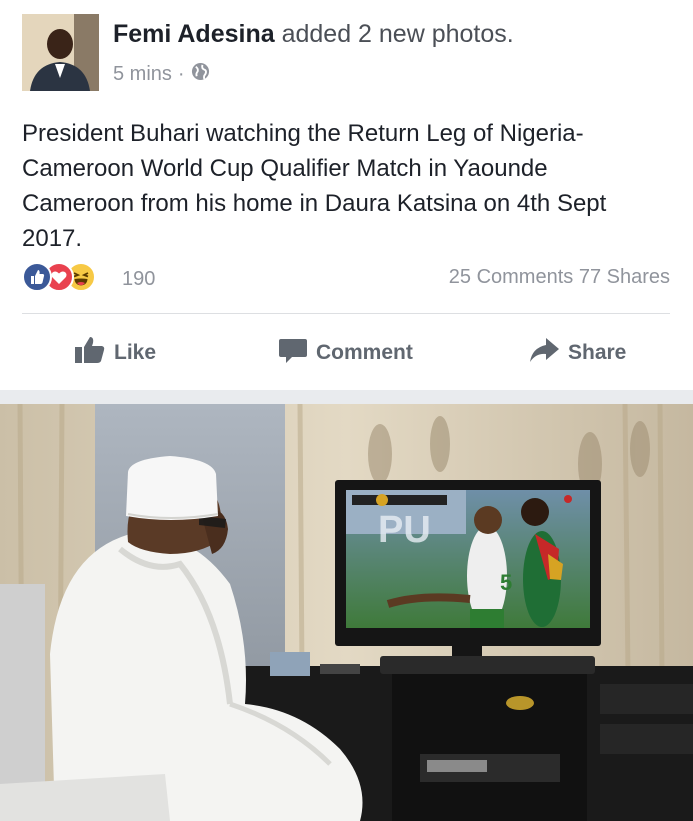 The image size is (693, 821). What do you see at coordinates (90, 353) in the screenshot?
I see `thumbs-up-icon` at bounding box center [90, 353].